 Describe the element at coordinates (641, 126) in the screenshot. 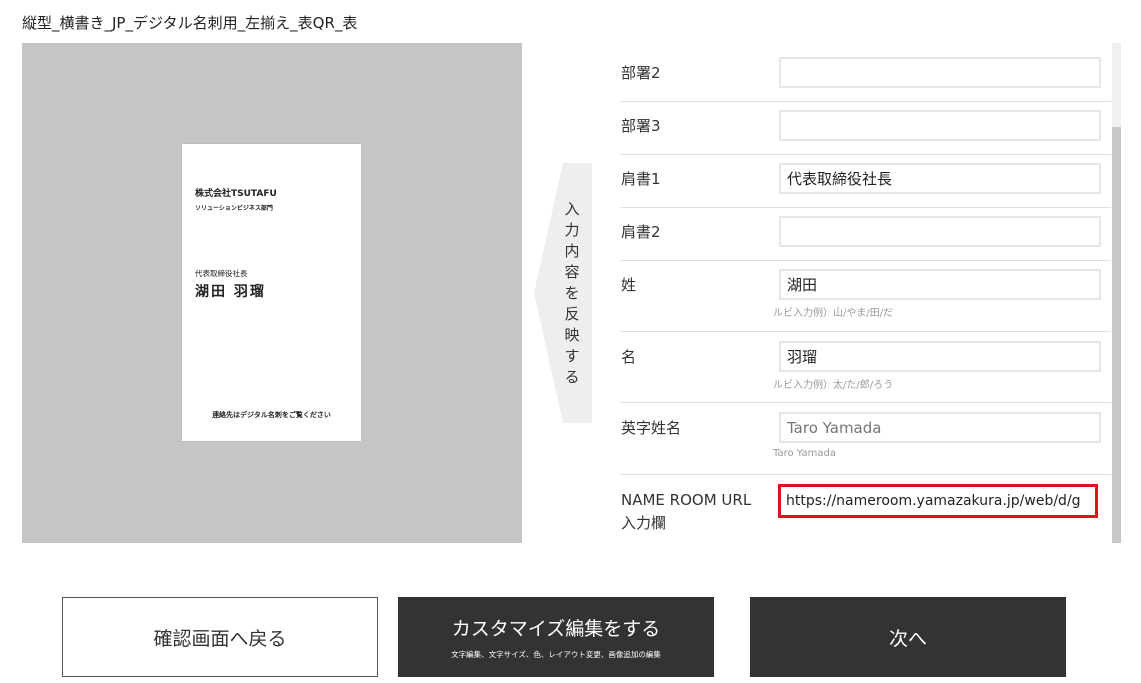

I see `field-label-department3: 部署3` at that location.